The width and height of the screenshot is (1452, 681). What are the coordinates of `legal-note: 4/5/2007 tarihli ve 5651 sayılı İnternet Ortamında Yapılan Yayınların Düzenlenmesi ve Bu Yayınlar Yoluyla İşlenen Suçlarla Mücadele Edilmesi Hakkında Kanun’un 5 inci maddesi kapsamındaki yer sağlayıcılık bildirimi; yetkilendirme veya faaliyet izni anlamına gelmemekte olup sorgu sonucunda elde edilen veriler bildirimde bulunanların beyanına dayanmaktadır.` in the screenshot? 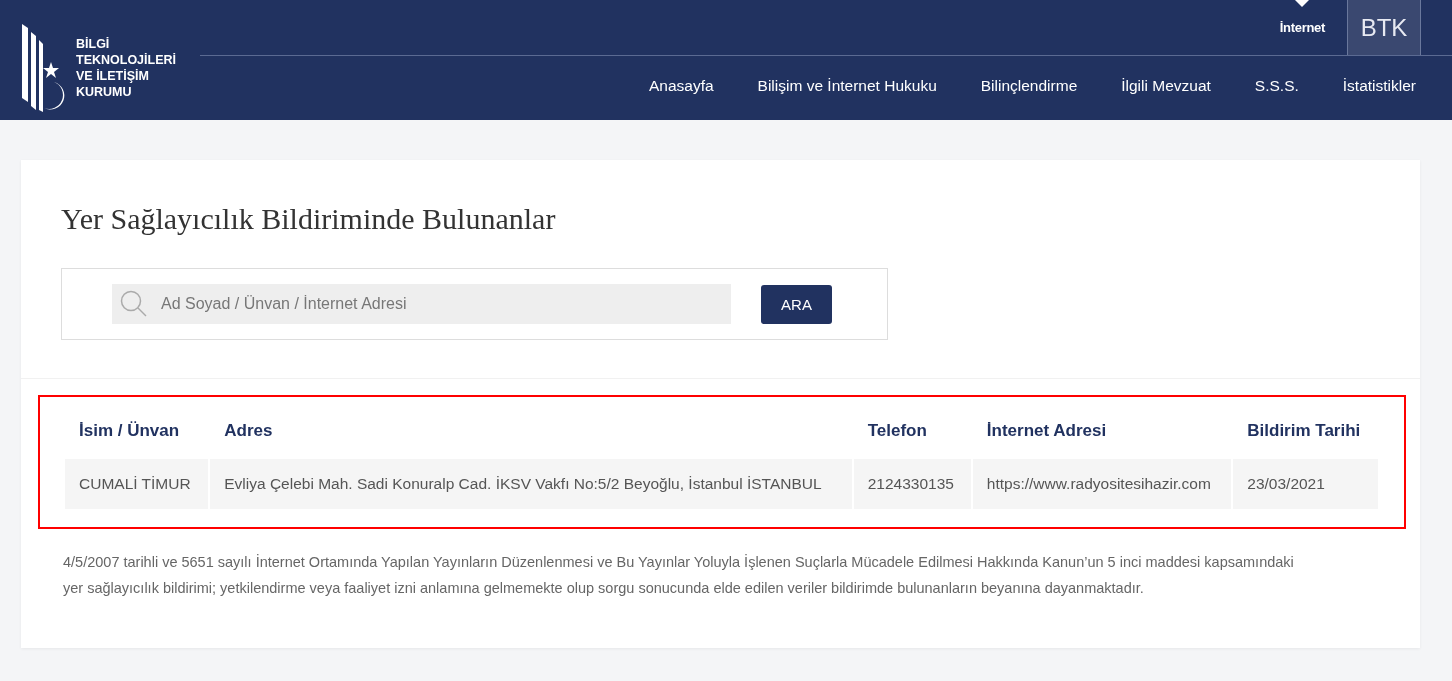 It's located at (679, 575).